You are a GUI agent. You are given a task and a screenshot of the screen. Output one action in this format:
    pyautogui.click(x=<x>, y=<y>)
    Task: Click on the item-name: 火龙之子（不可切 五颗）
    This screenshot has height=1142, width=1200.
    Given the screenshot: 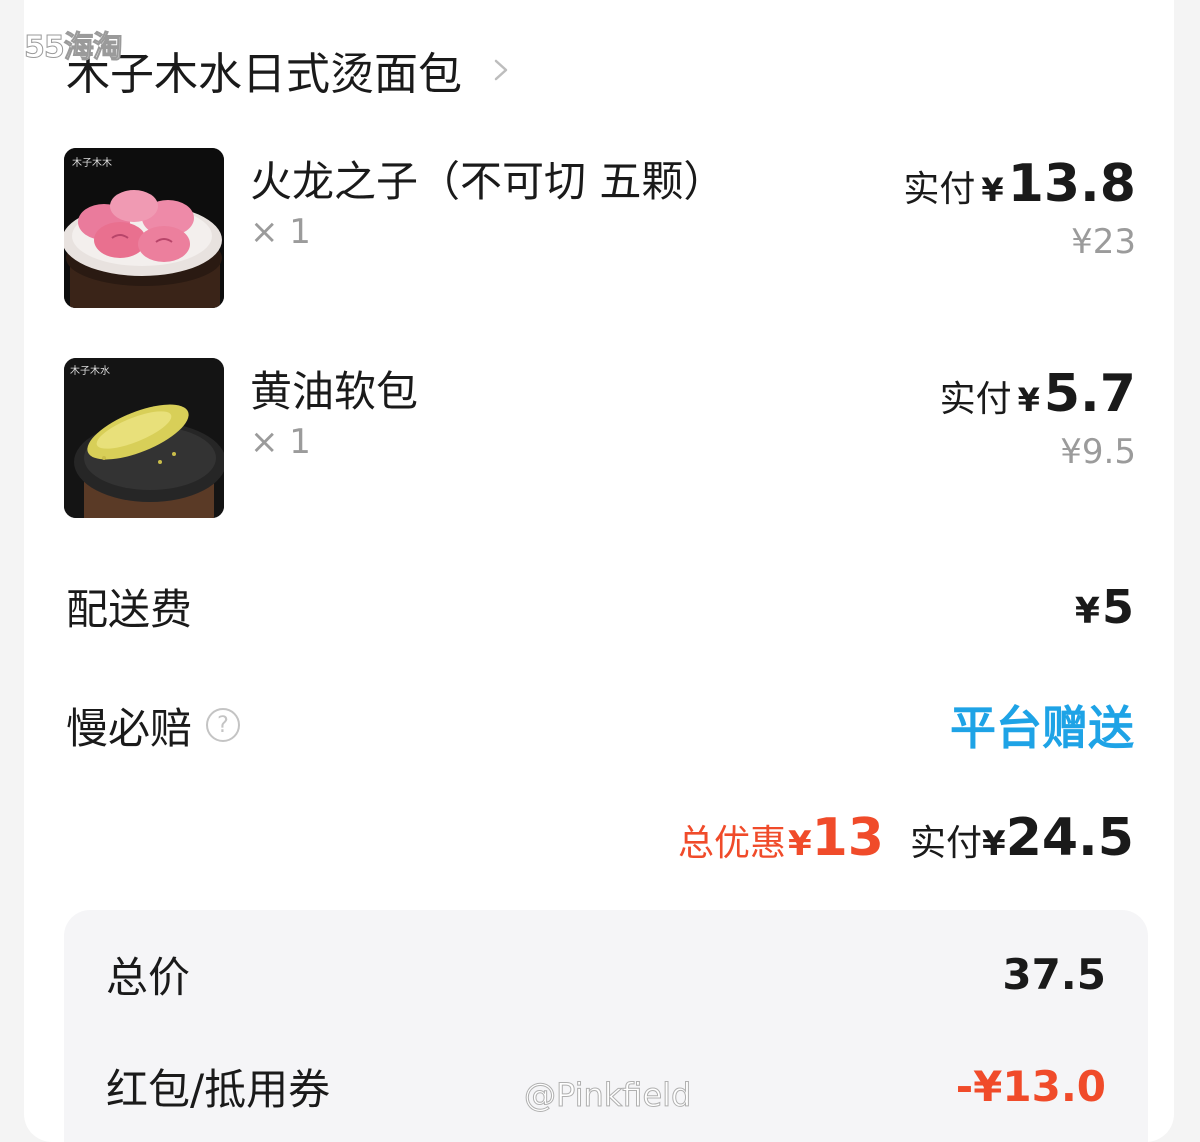 What is the action you would take?
    pyautogui.click(x=488, y=181)
    